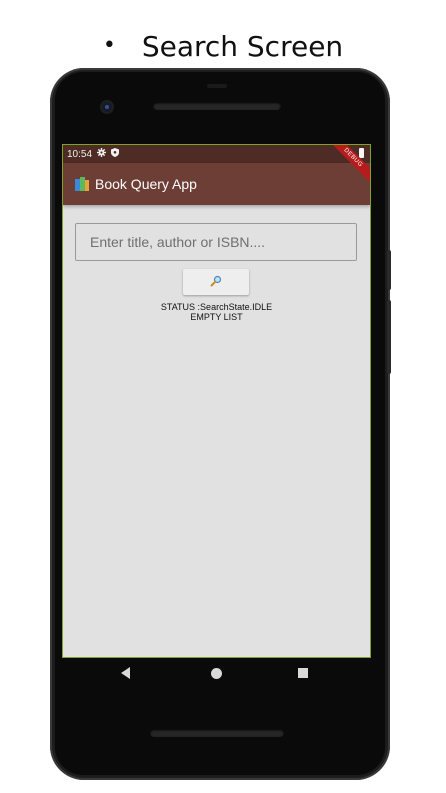 Image resolution: width=446 pixels, height=793 pixels. I want to click on bottom-speaker, so click(217, 733).